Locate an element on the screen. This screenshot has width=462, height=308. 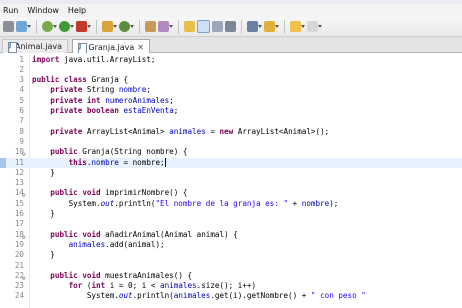
text-token: ; is located at coordinates (148, 90).